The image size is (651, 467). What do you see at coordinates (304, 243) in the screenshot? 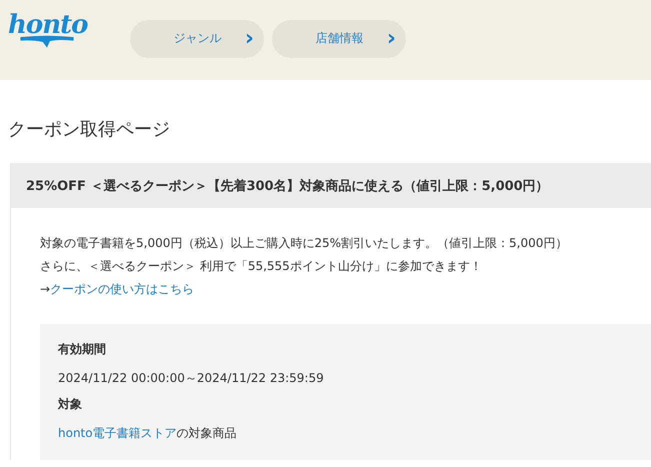
I see `description-text: 対象の電子書籍を5,000円（税込）以上ご購入時に25%割引いたします。（値引上限：5,000円）` at bounding box center [304, 243].